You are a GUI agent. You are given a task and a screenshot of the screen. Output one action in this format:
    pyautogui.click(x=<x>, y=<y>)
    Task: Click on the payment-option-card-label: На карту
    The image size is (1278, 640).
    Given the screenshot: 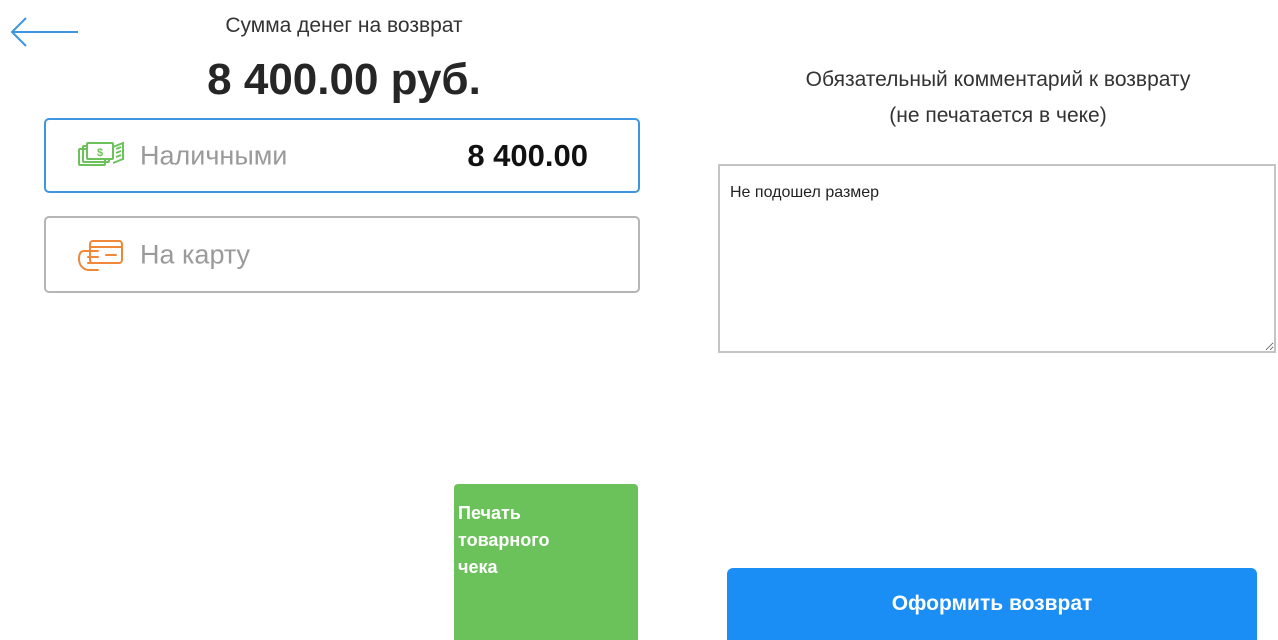 What is the action you would take?
    pyautogui.click(x=195, y=254)
    